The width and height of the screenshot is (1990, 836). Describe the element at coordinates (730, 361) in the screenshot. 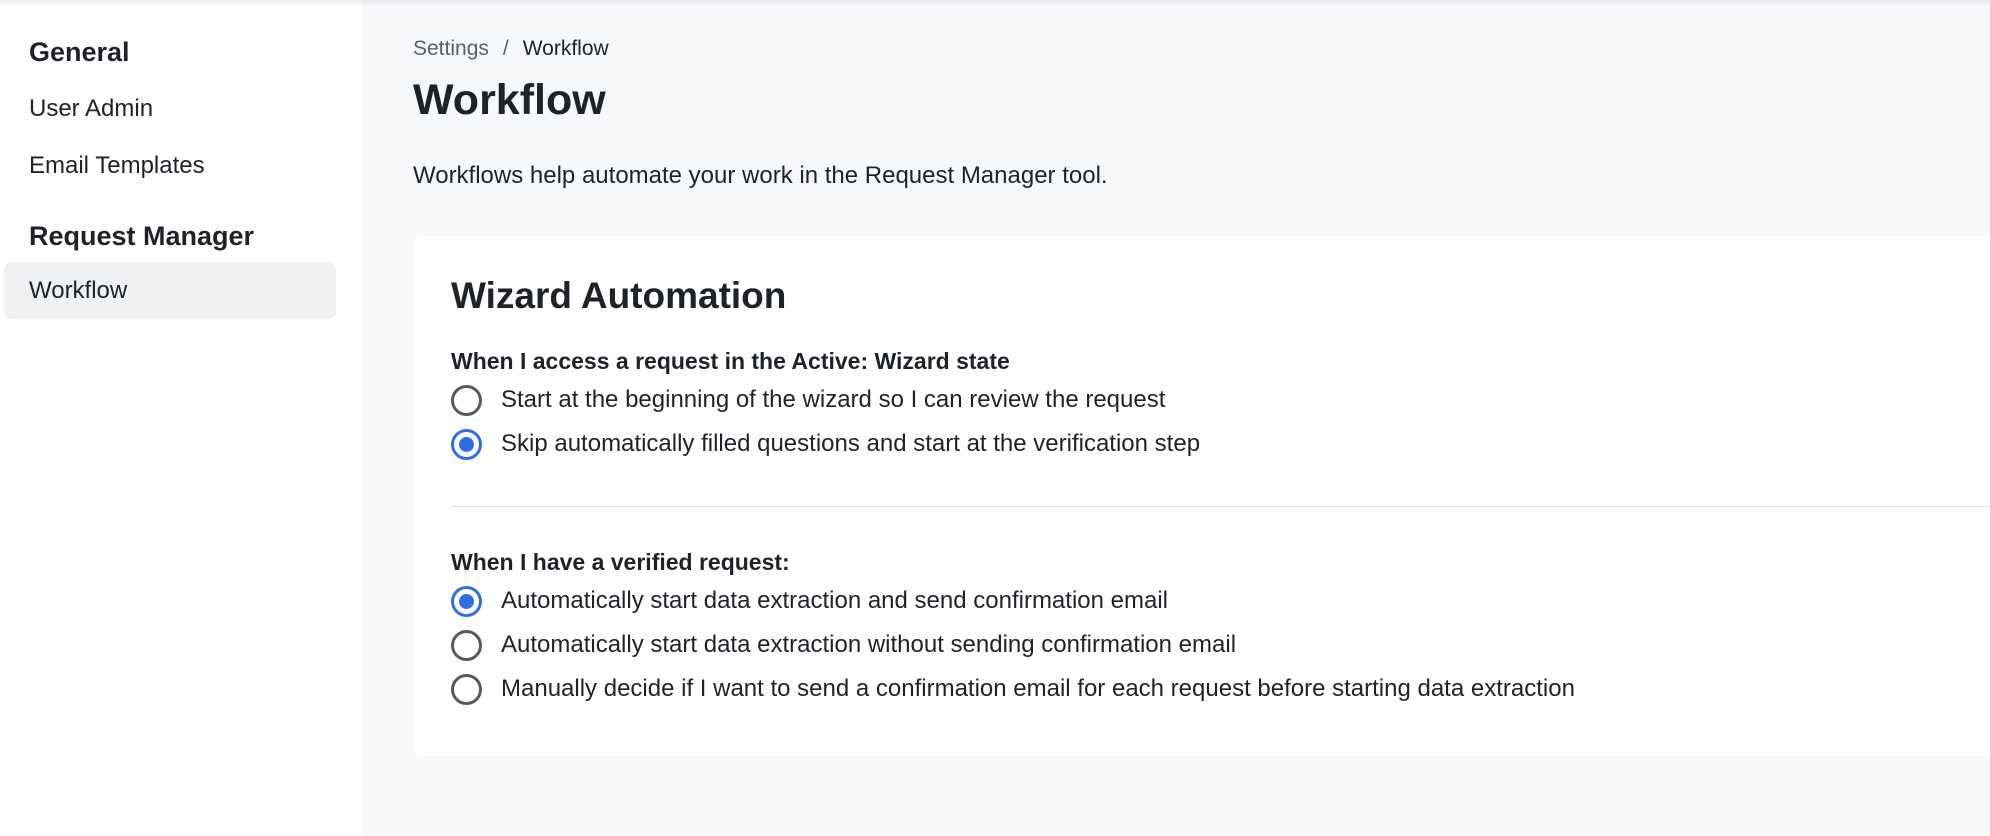

I see `section-label-wizard-state: When I access a request in the Active` at that location.